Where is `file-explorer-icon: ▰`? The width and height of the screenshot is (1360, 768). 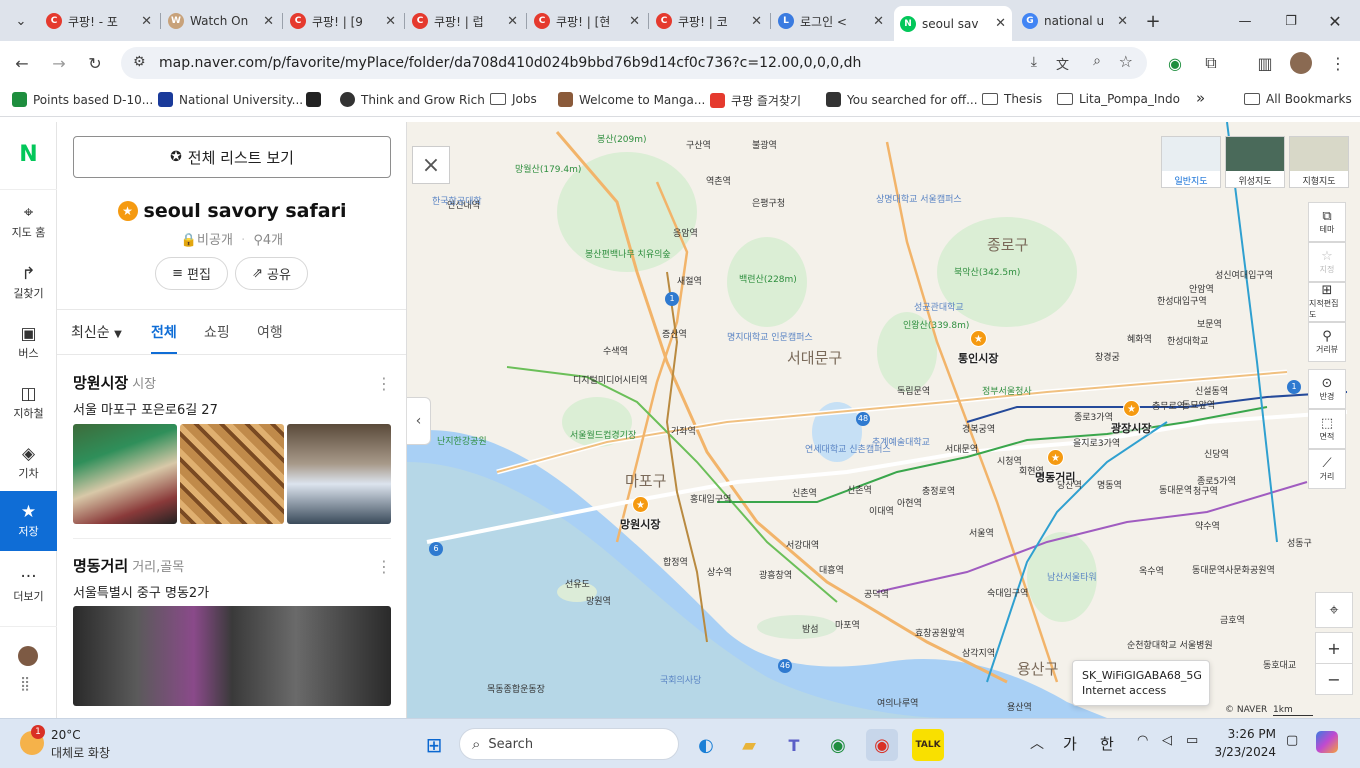
file-explorer-icon: ▰ is located at coordinates (749, 745).